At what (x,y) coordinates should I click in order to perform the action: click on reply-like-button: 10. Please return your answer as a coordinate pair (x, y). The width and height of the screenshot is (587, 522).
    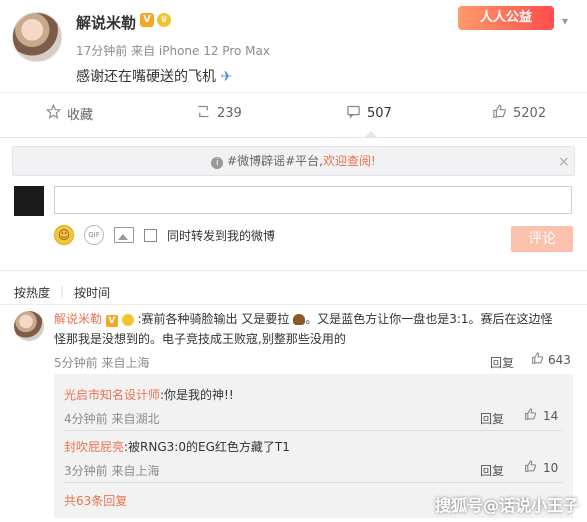
    Looking at the image, I should click on (541, 468).